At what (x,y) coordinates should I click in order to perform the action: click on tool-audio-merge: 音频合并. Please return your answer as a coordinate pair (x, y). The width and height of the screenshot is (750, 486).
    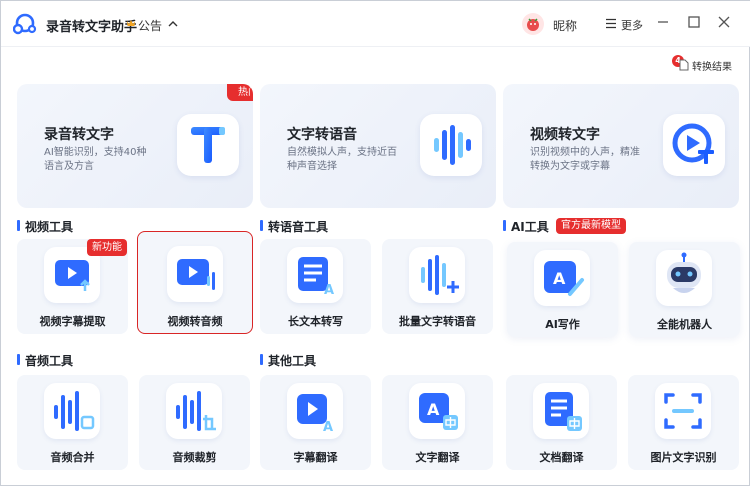
    Looking at the image, I should click on (72, 422).